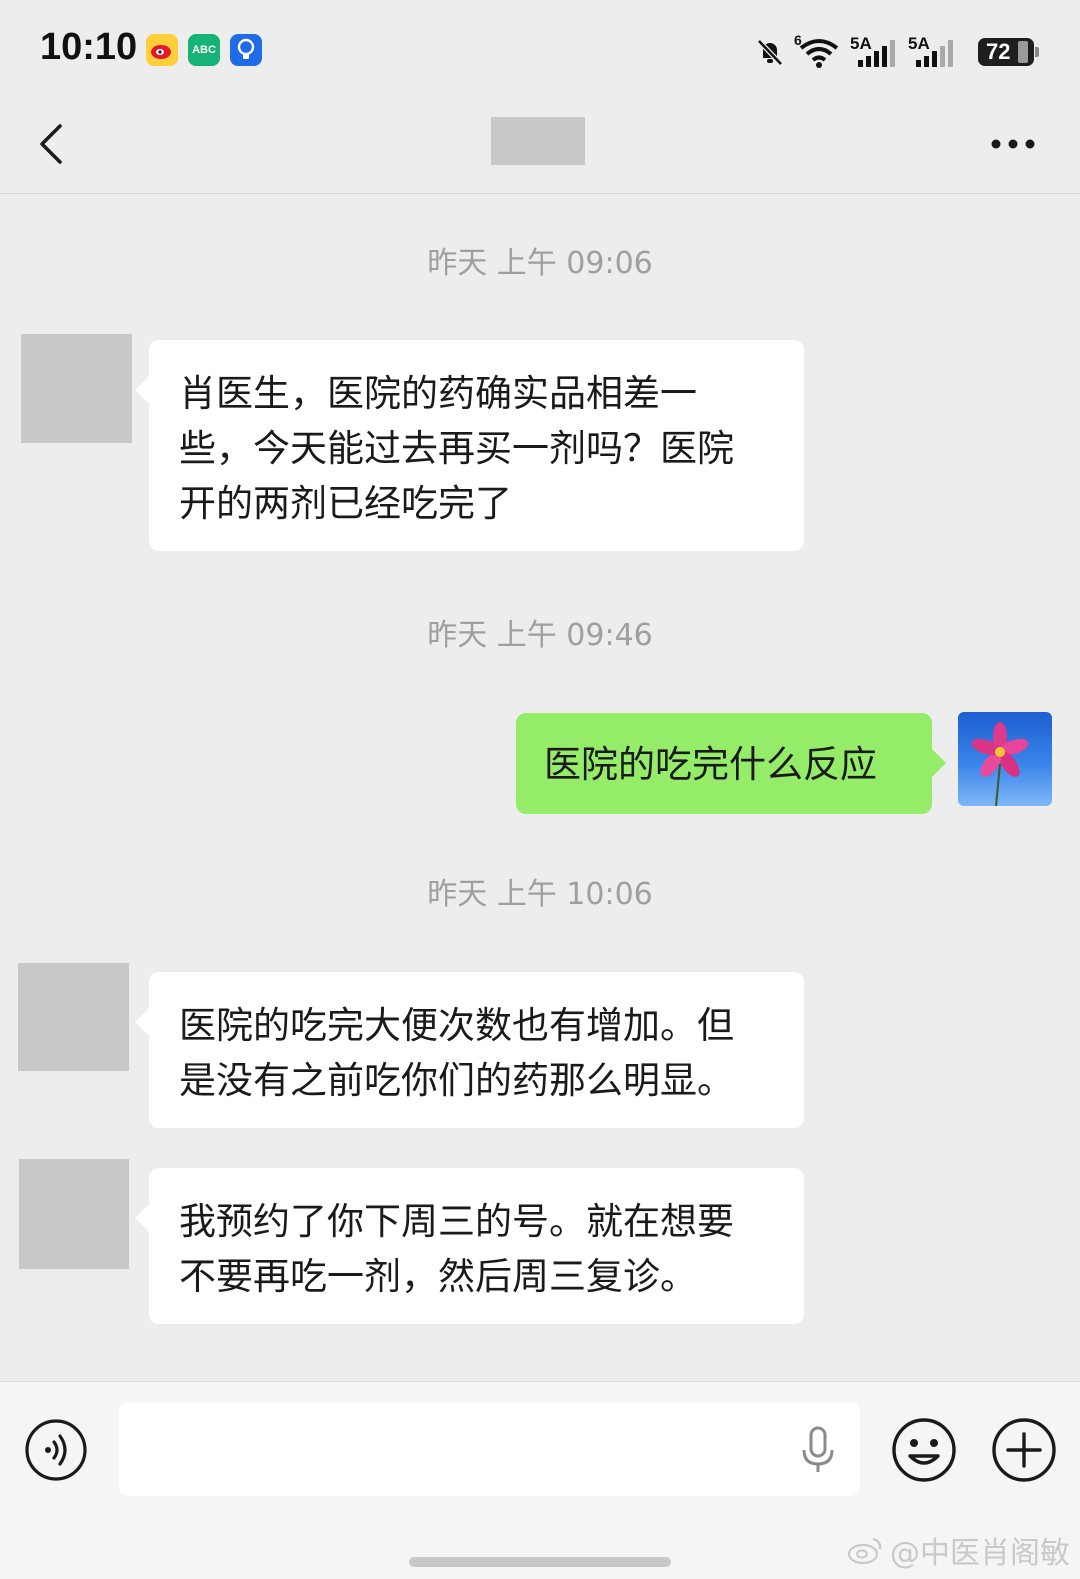 Image resolution: width=1080 pixels, height=1579 pixels. Describe the element at coordinates (998, 51) in the screenshot. I see `battery-level: 72` at that location.